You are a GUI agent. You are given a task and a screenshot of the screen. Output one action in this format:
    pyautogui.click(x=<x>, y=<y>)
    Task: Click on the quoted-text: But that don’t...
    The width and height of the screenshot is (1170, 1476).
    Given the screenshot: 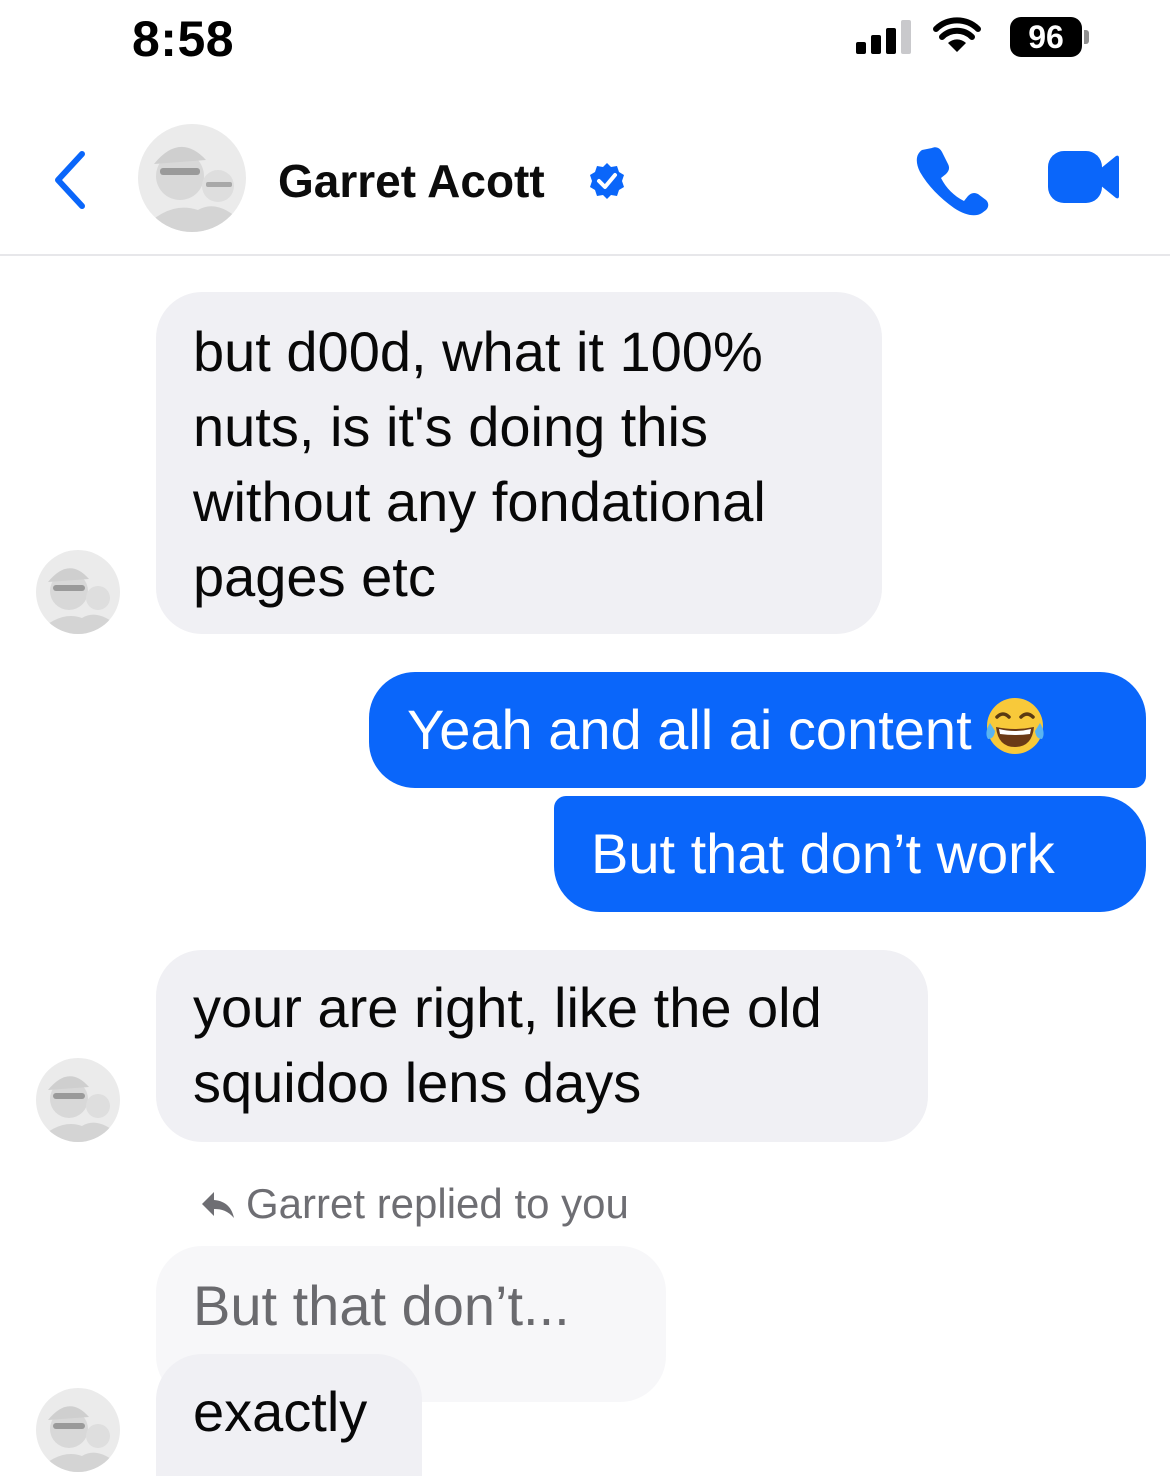 What is the action you would take?
    pyautogui.click(x=381, y=1305)
    